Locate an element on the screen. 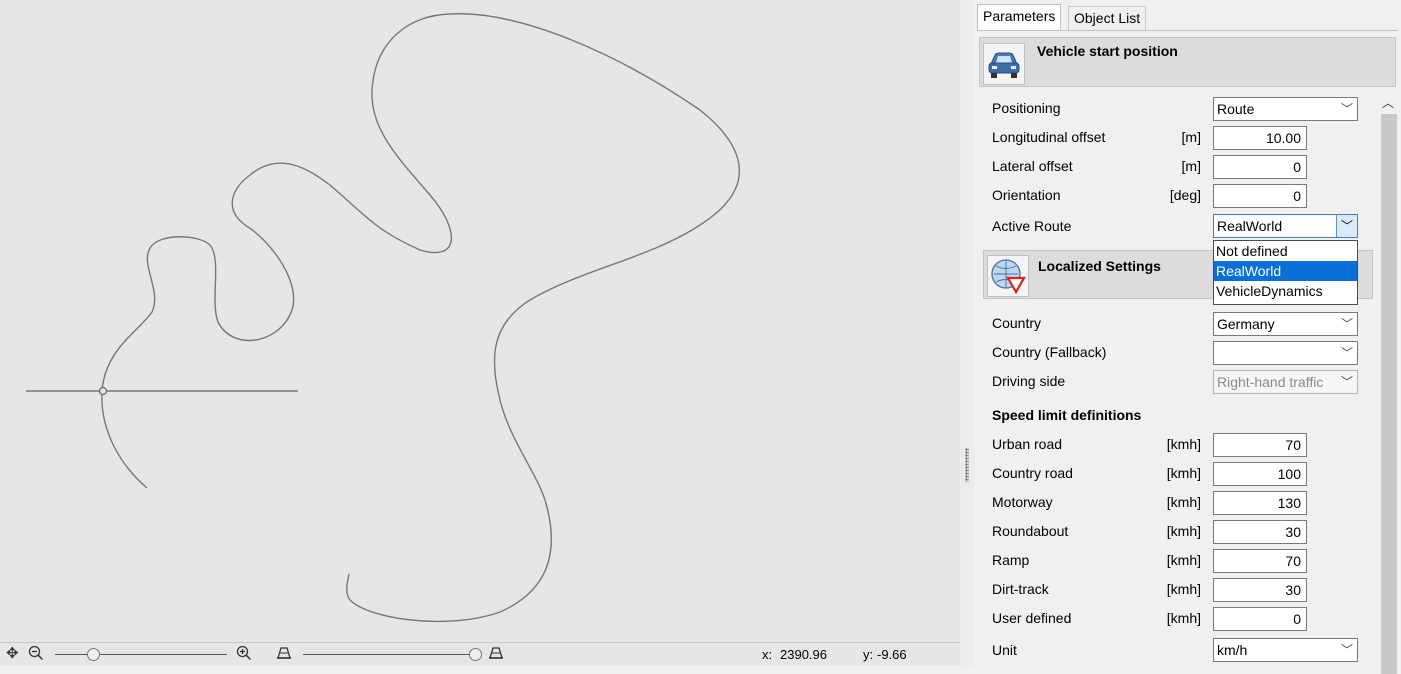 This screenshot has height=674, width=1401. speed-limit-input: 130 is located at coordinates (1260, 503).